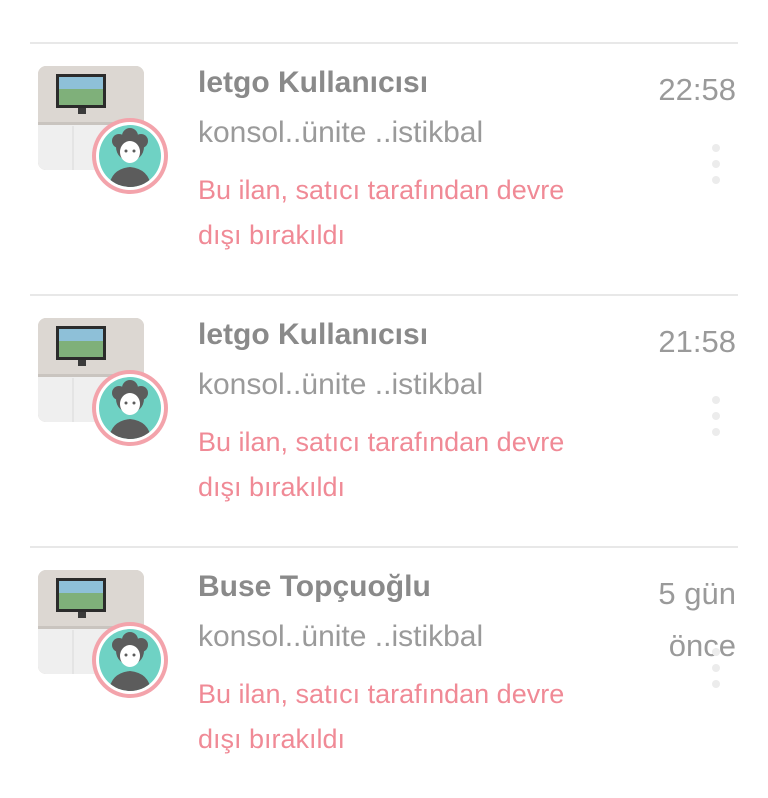 This screenshot has height=798, width=768. Describe the element at coordinates (697, 341) in the screenshot. I see `message-time: 21:58` at that location.